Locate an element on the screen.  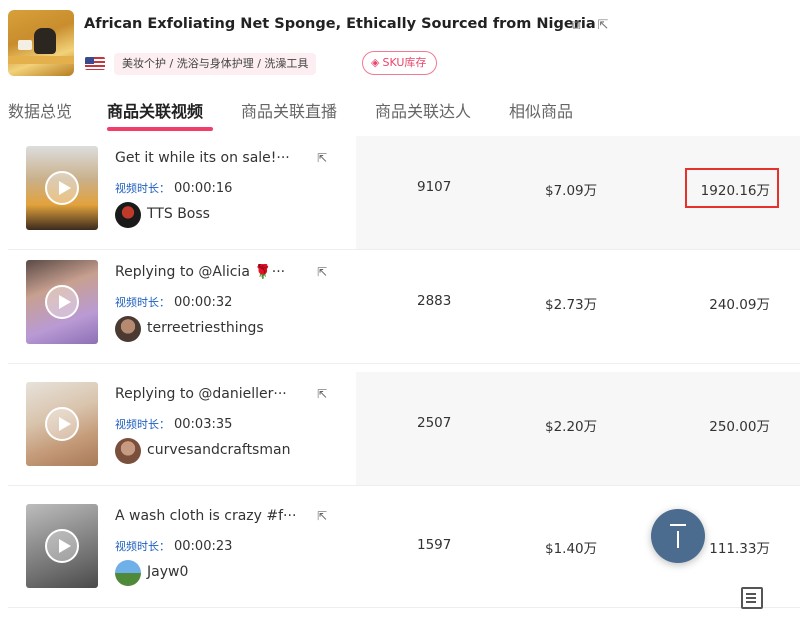
video-title: Get it while its on sale!··· is located at coordinates (210, 158).